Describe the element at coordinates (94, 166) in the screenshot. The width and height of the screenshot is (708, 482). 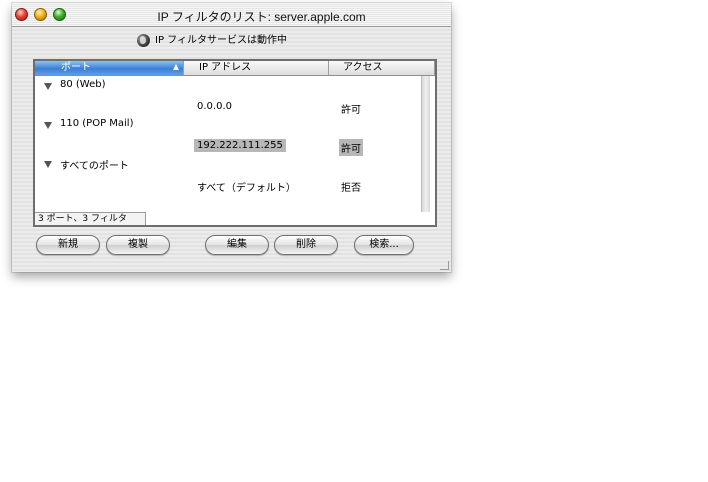
I see `group-label: すべてのポート` at that location.